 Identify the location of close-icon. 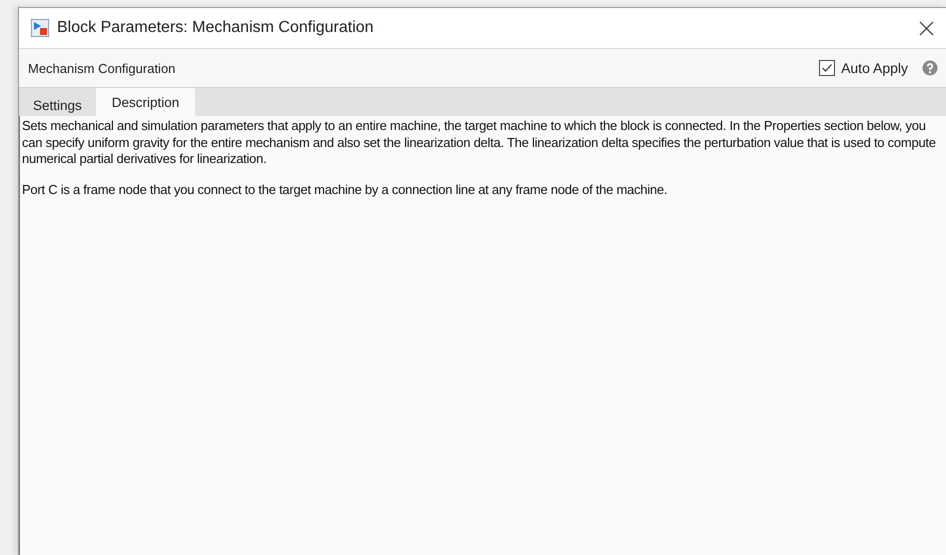
(926, 28).